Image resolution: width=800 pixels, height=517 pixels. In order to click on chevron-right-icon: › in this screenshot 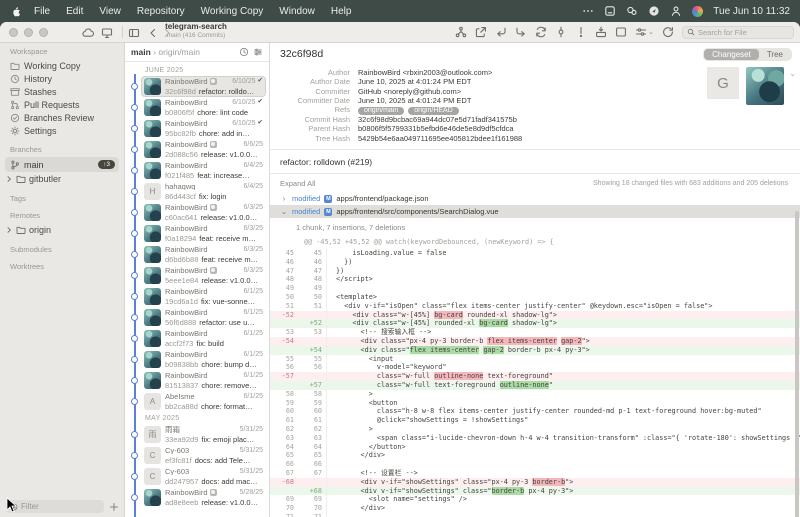, I will do `click(284, 199)`.